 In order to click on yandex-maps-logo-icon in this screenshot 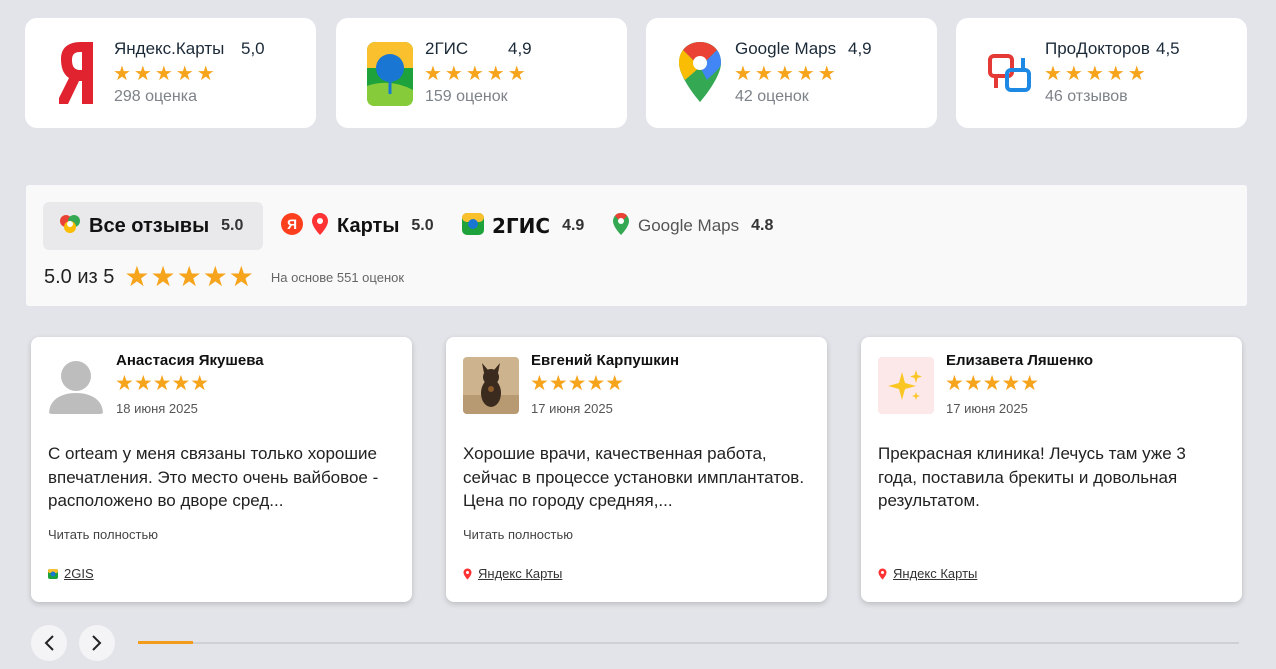, I will do `click(79, 73)`.